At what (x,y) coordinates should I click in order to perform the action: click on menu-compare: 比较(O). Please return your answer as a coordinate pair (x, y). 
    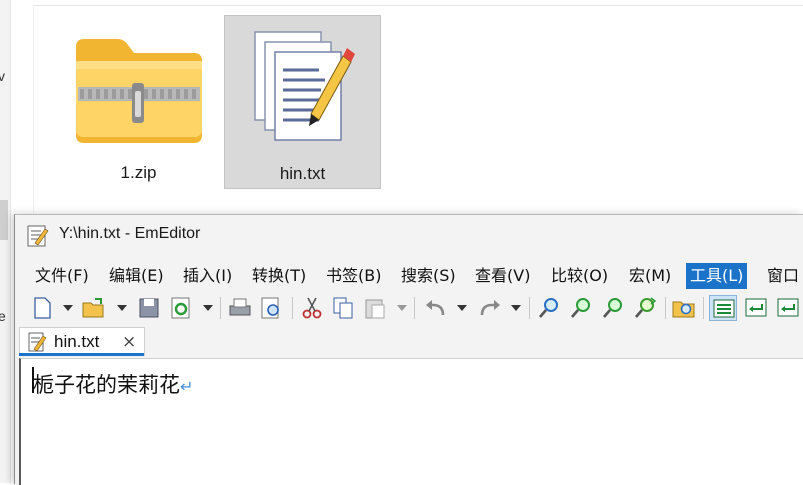
    Looking at the image, I should click on (579, 276).